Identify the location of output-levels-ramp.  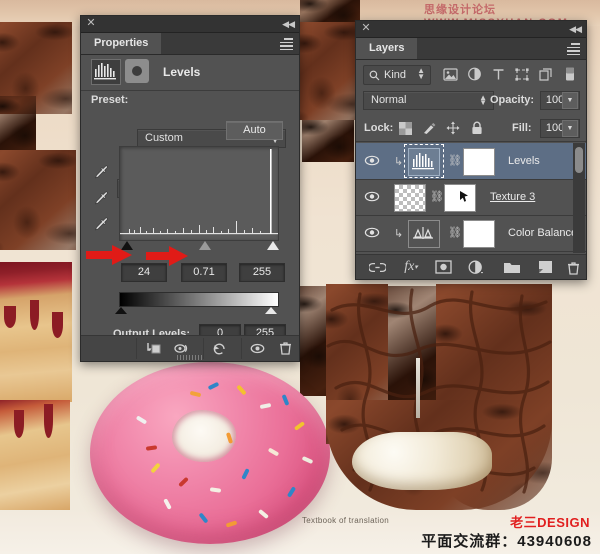
(199, 299).